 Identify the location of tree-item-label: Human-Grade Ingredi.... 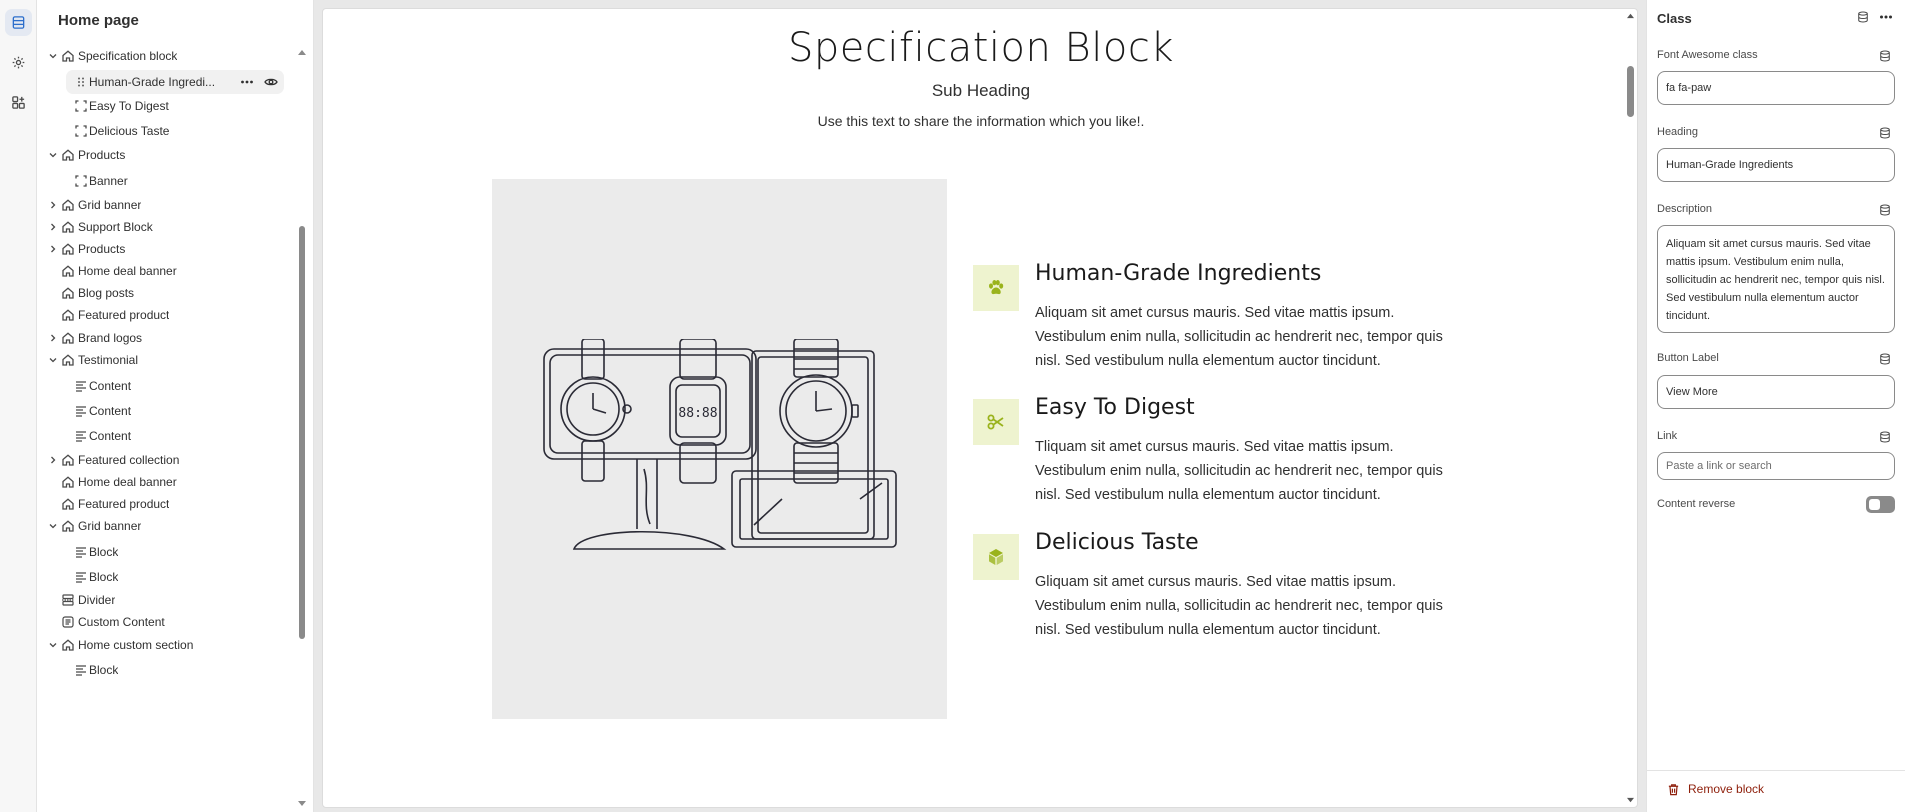
(152, 82).